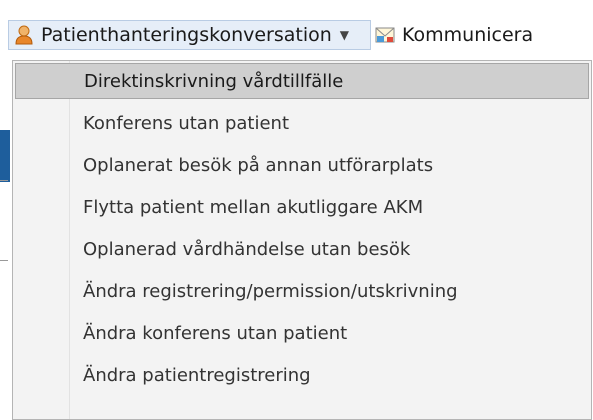 This screenshot has height=420, width=593. What do you see at coordinates (215, 333) in the screenshot?
I see `menu-item-label: Ändra konferens utan patient` at bounding box center [215, 333].